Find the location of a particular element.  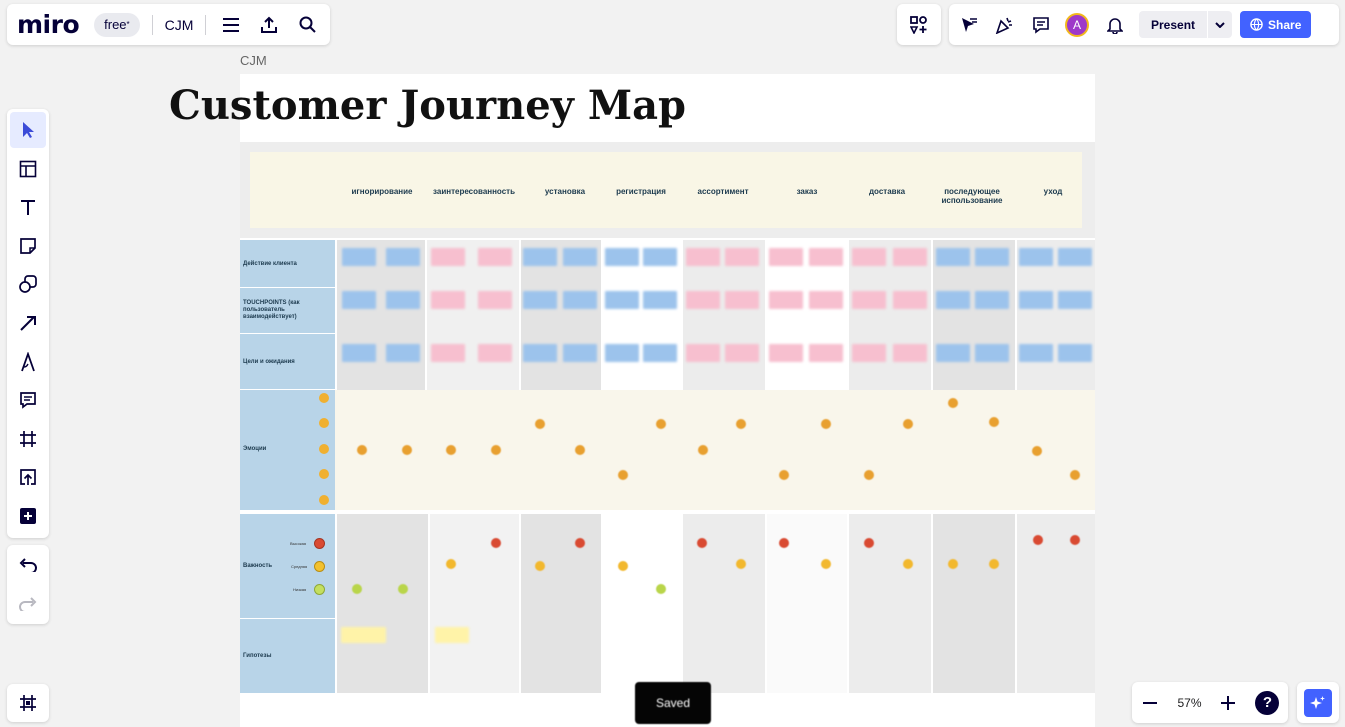

connector-arrow-icon is located at coordinates (28, 323).